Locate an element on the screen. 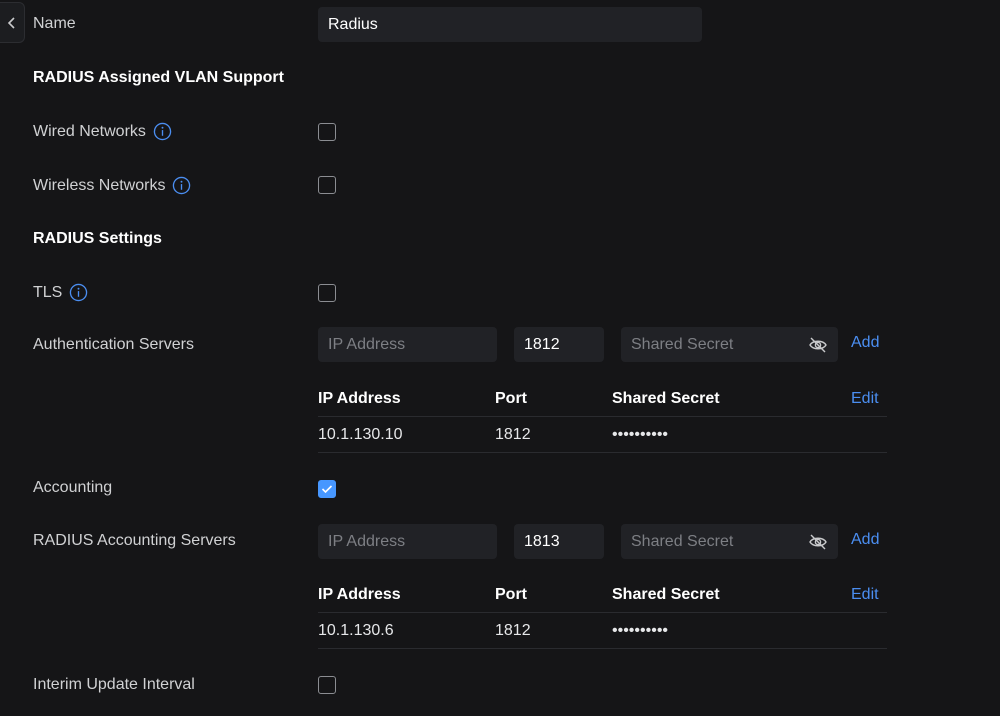 The image size is (1000, 716). name-input: Radius is located at coordinates (510, 24).